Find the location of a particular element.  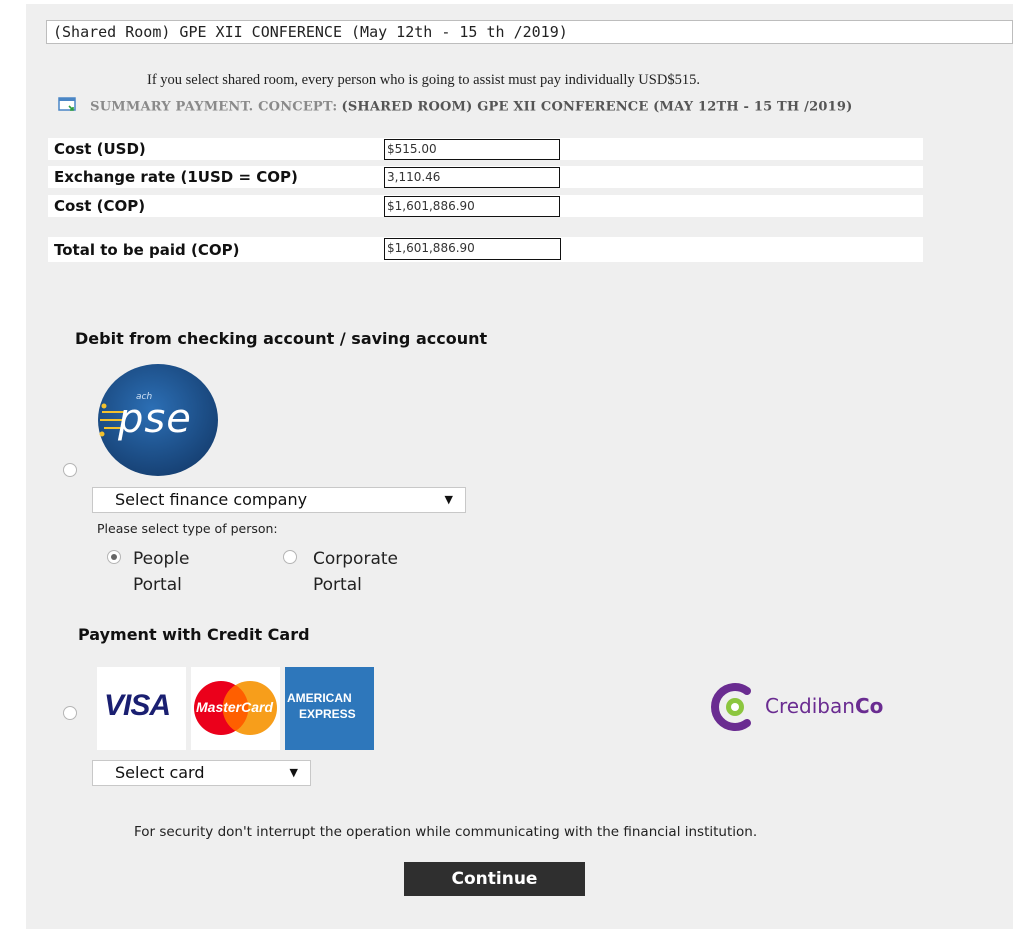

summary-label: SUMMARY PAYMENT. CONCEPT: is located at coordinates (214, 107).